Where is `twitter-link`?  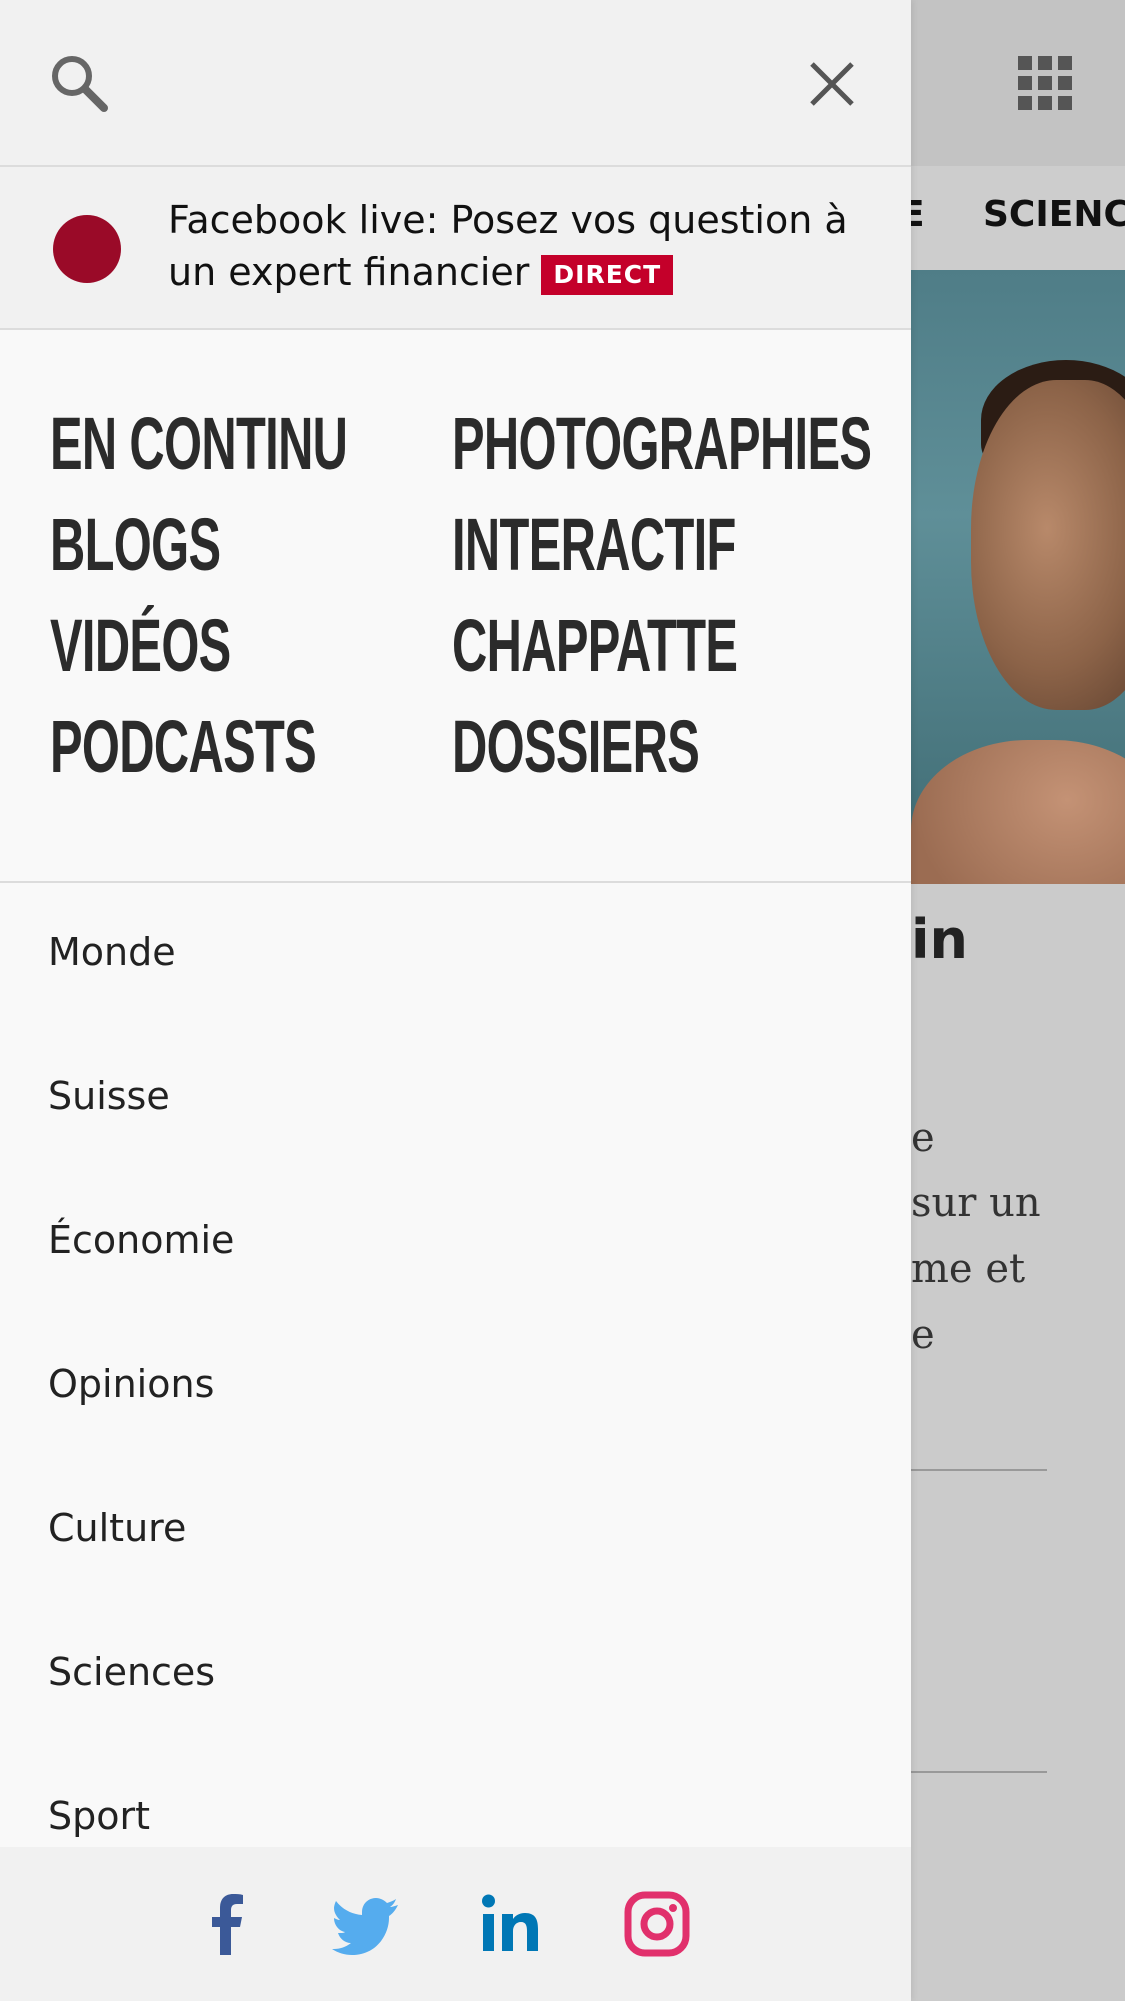
twitter-link is located at coordinates (365, 1924).